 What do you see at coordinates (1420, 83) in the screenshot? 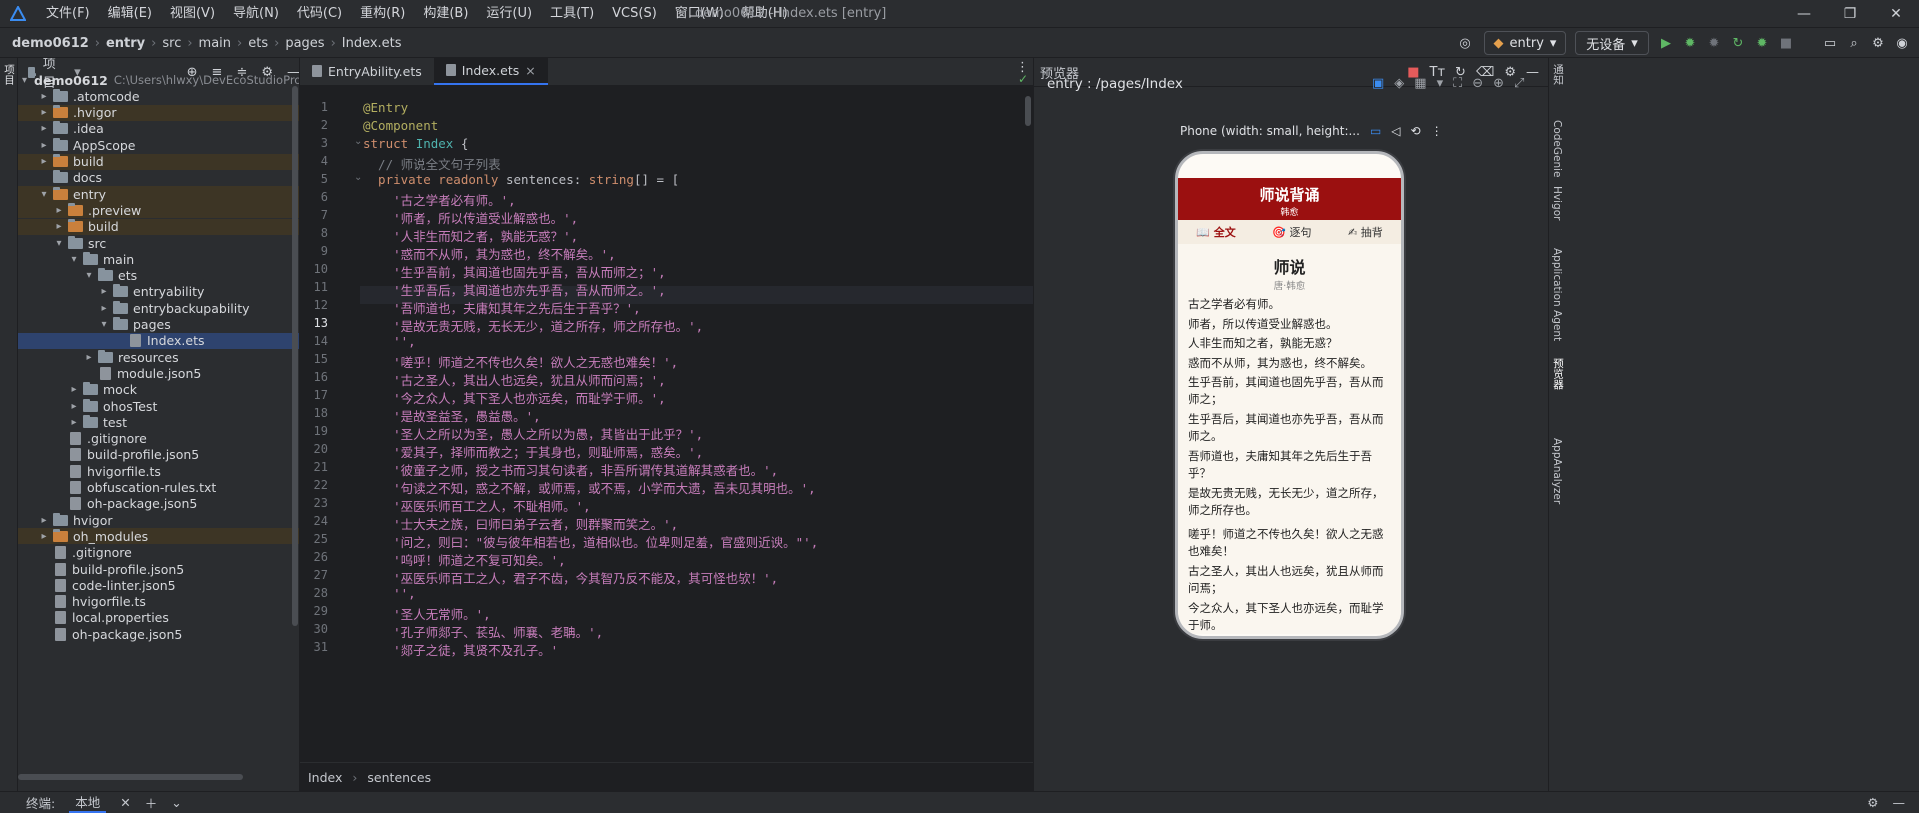
I see `grid-icon: ▦` at bounding box center [1420, 83].